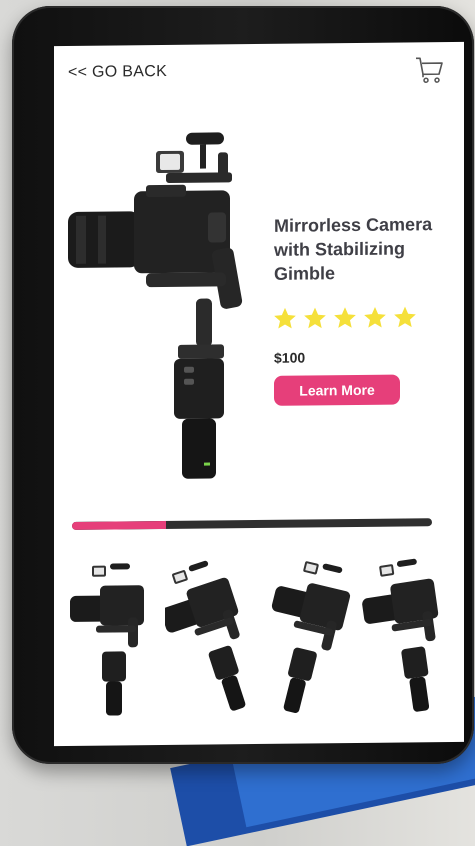 The image size is (475, 846). What do you see at coordinates (119, 525) in the screenshot?
I see `carousel-progress-fill` at bounding box center [119, 525].